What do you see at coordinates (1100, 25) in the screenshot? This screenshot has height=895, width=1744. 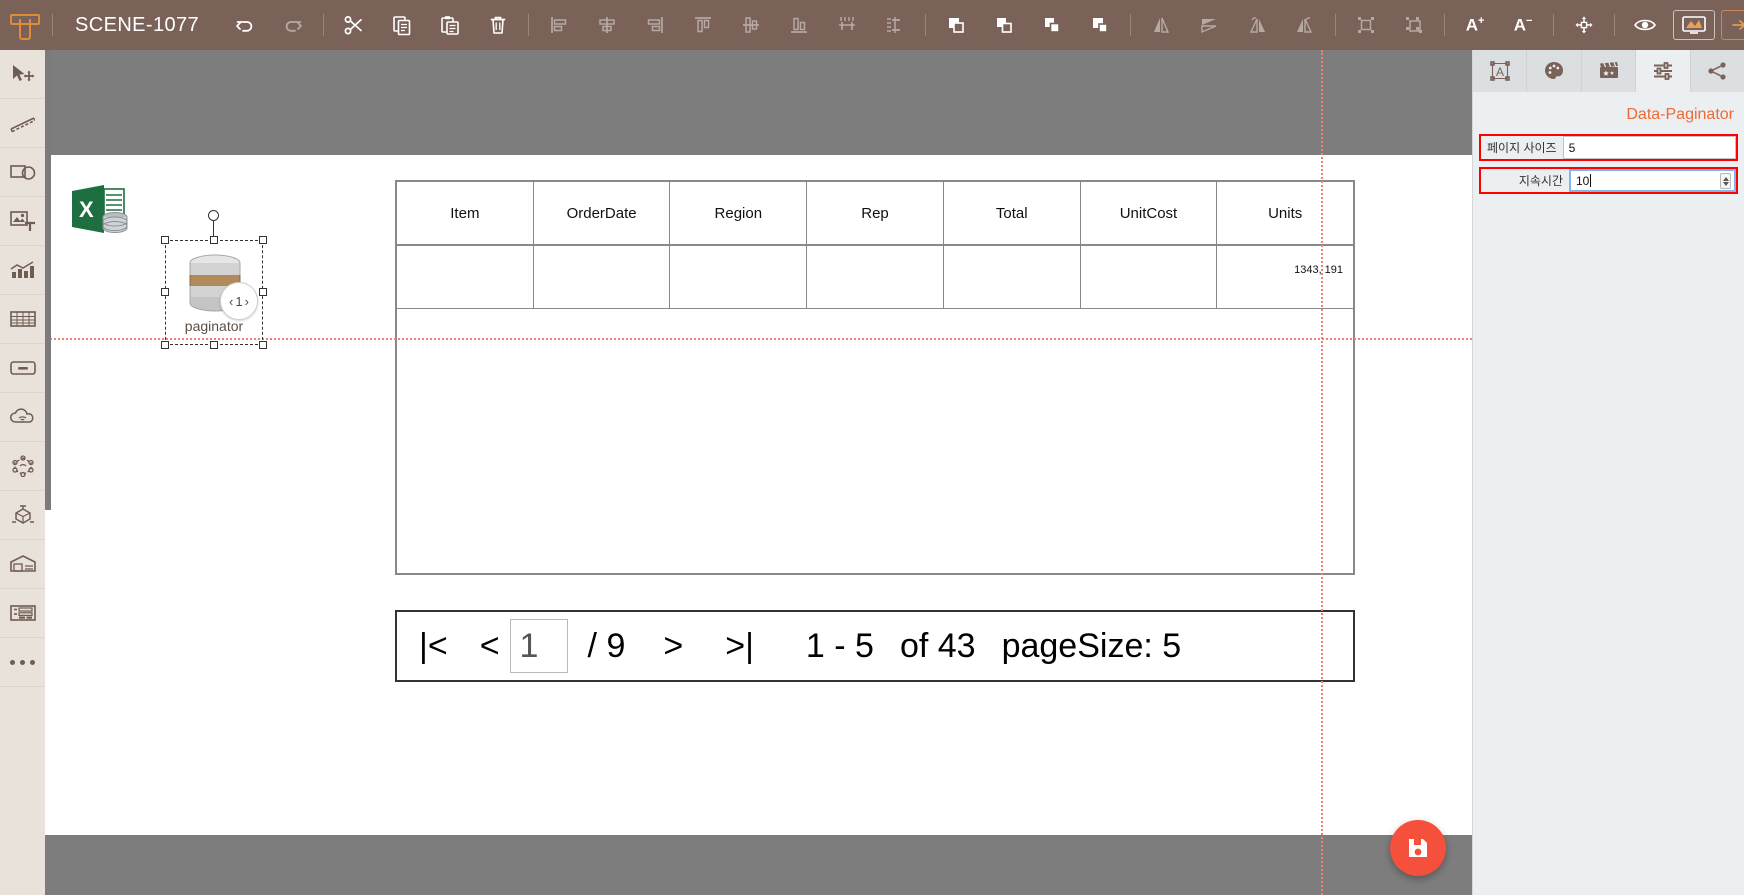 I see `send-to-back-button` at bounding box center [1100, 25].